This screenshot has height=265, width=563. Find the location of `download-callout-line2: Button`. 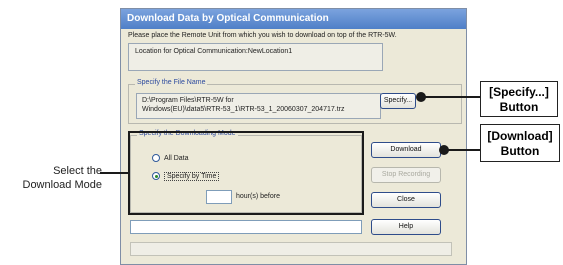

download-callout-line2: Button is located at coordinates (520, 151).